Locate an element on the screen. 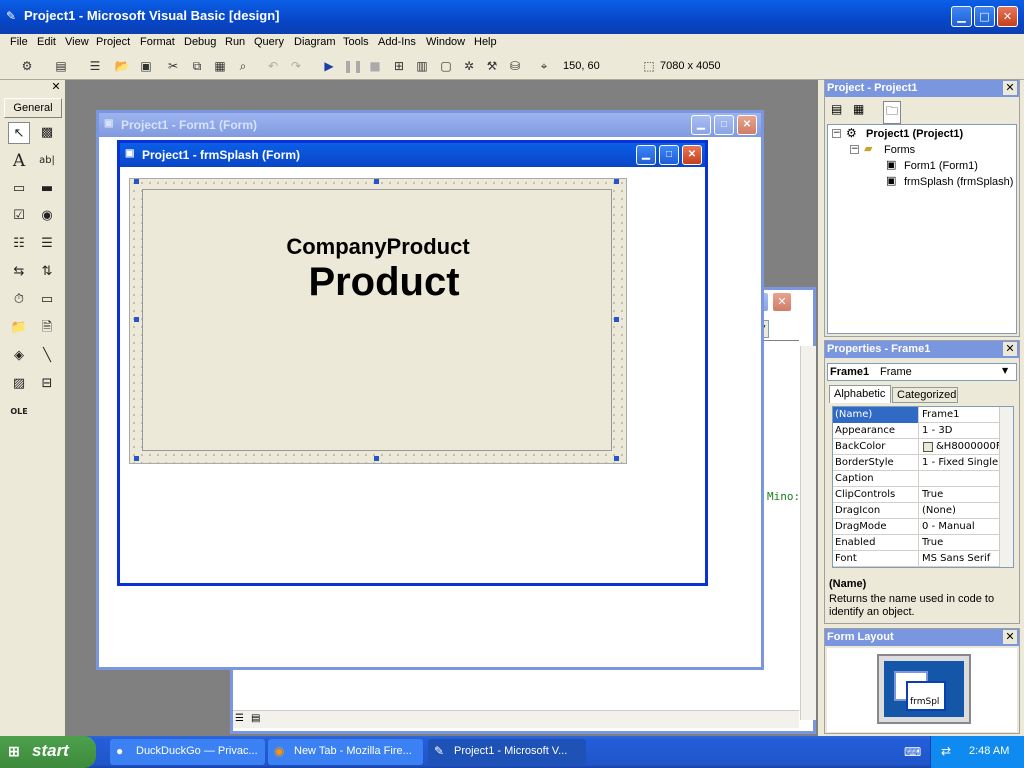 Image resolution: width=1024 pixels, height=768 pixels. project-panel-close-icon: ✕ is located at coordinates (1010, 88).